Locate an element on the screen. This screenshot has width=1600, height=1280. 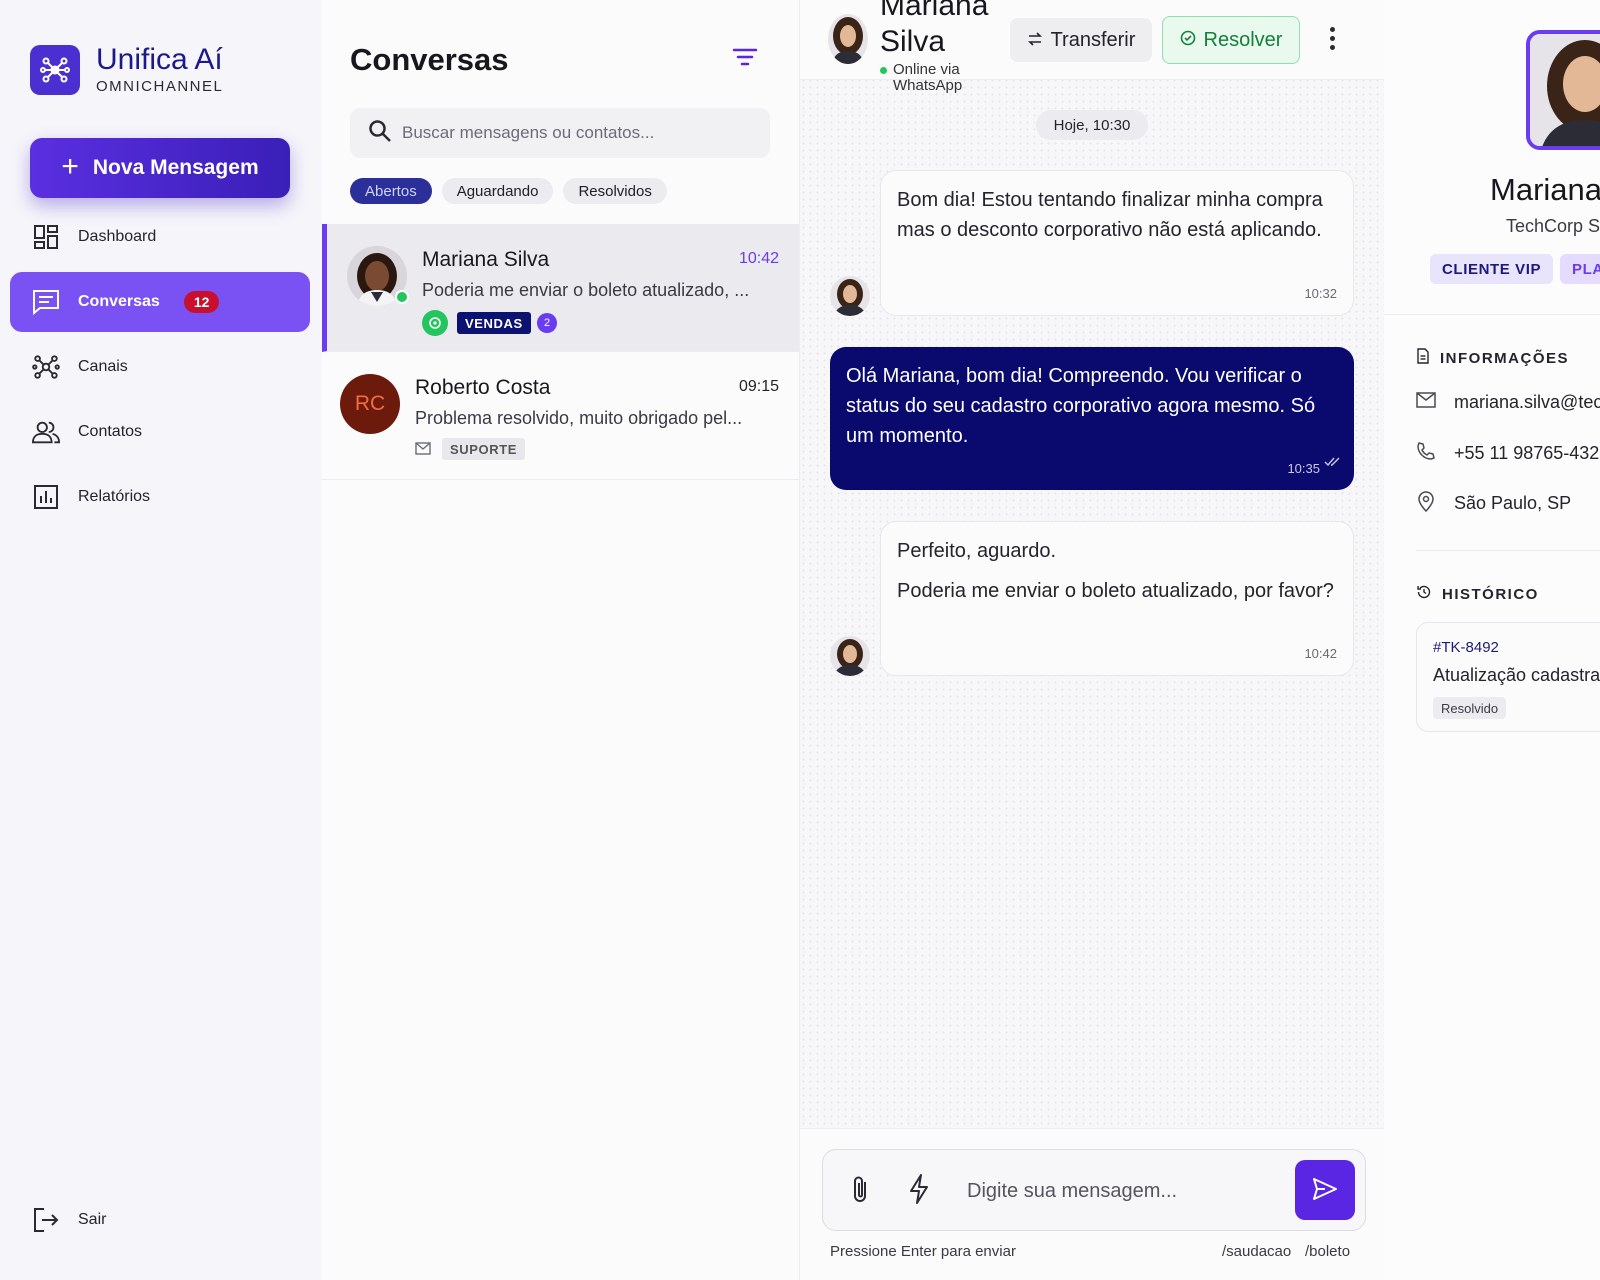
message-time: 10:35 is located at coordinates (1303, 468).